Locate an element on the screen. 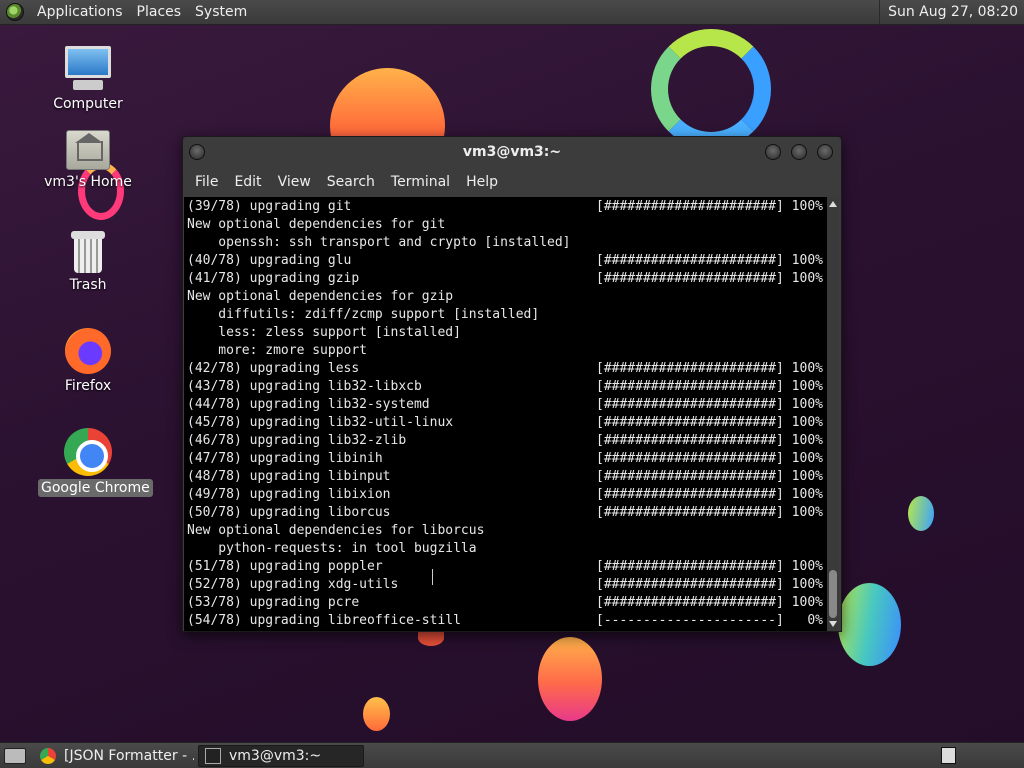 The image size is (1024, 768). wallpaper-red-blob is located at coordinates (431, 638).